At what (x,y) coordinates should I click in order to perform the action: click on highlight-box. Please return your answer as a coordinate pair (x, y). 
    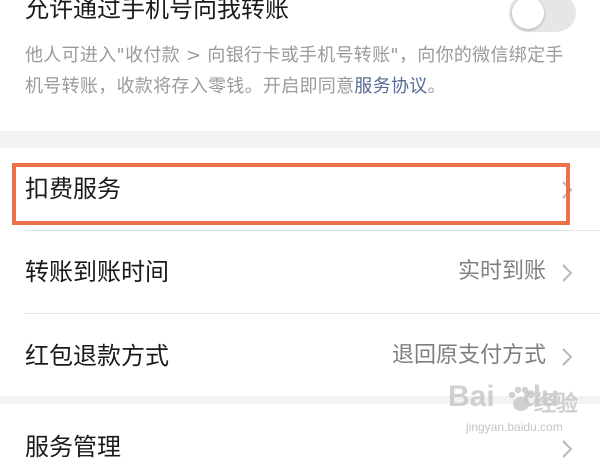
    Looking at the image, I should click on (291, 194).